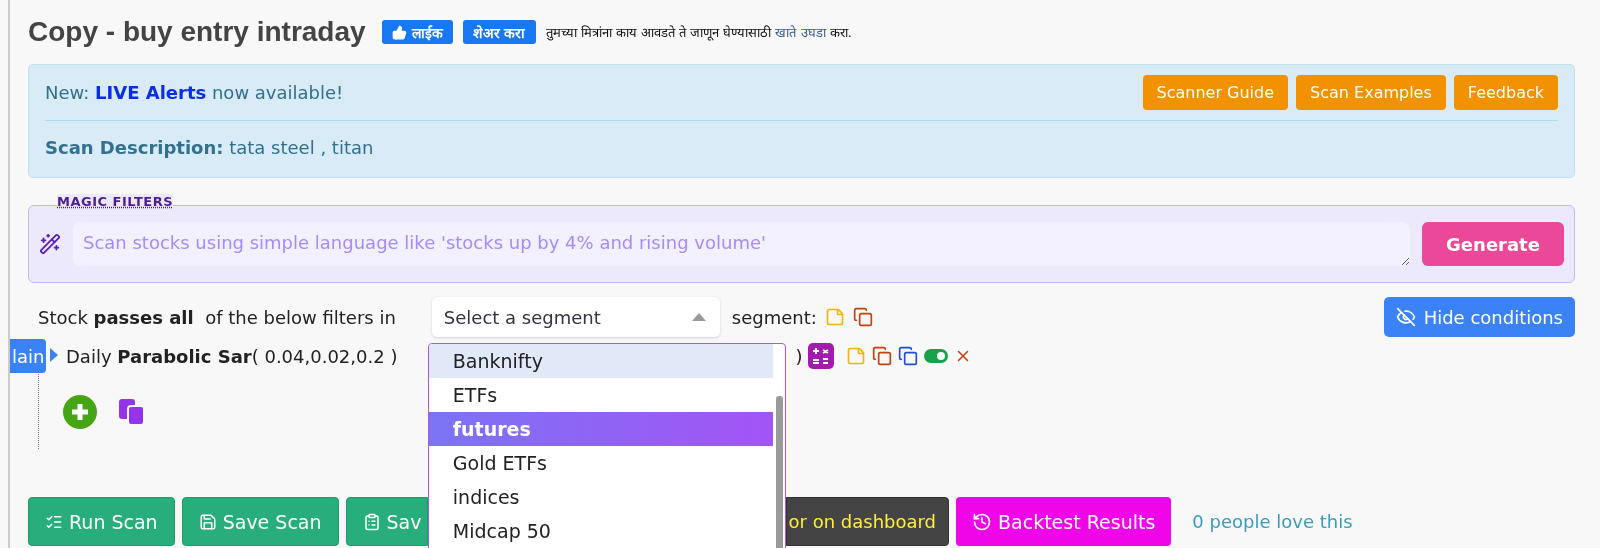 The width and height of the screenshot is (1600, 548). Describe the element at coordinates (50, 244) in the screenshot. I see `magic-wand-icon` at that location.